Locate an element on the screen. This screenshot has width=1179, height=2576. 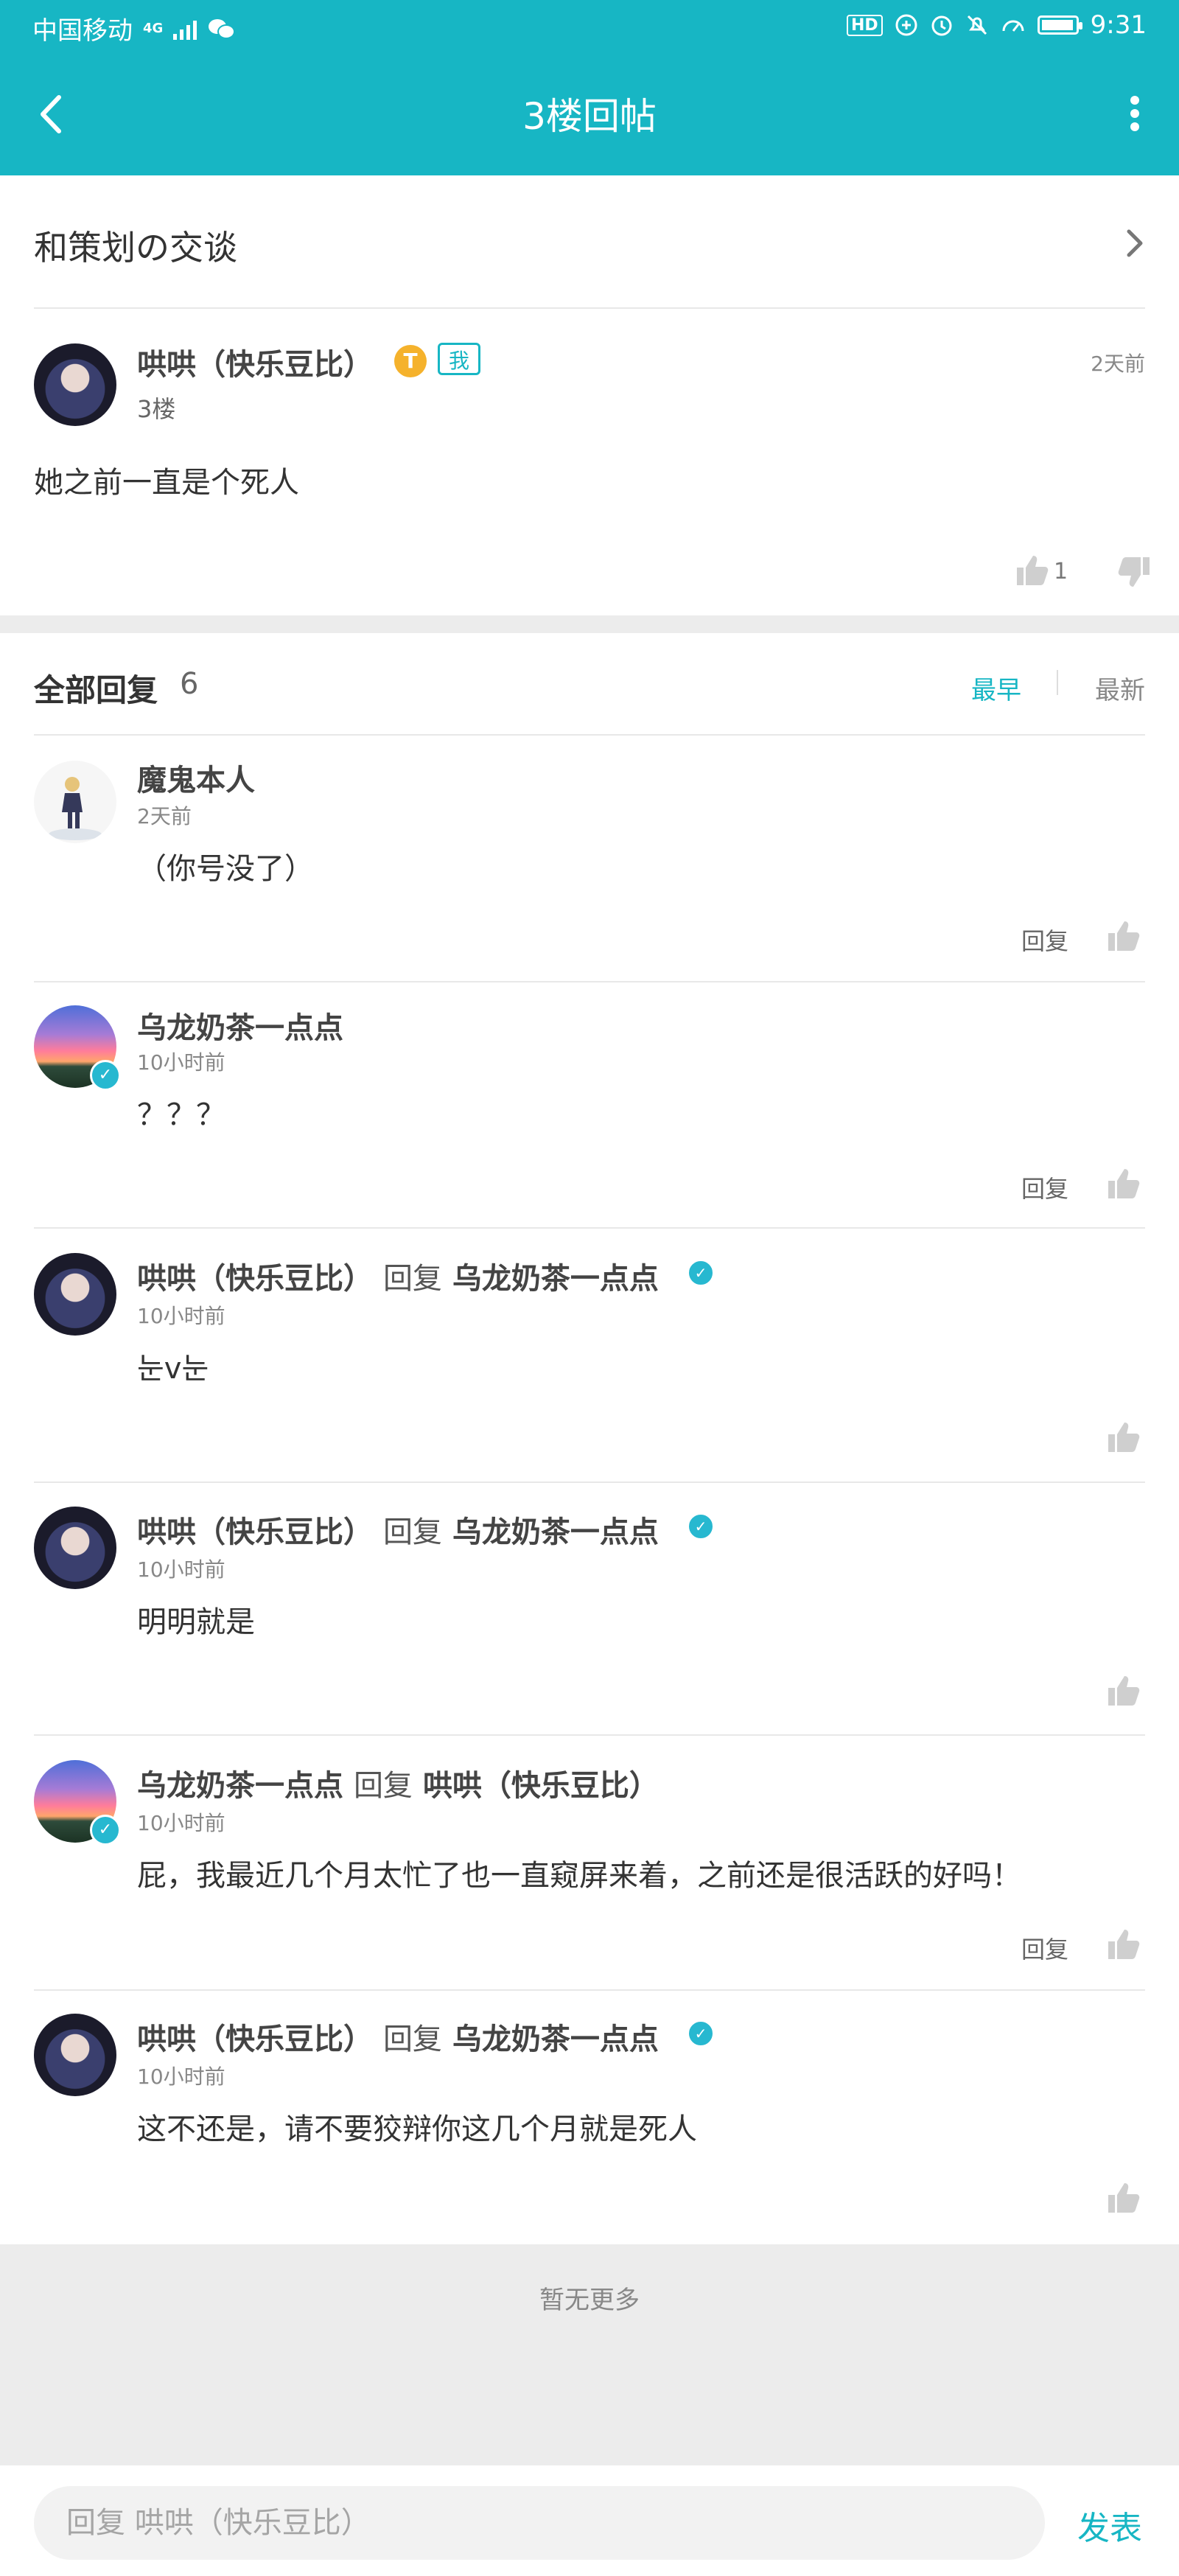
send-button: 发表 is located at coordinates (1109, 2525).